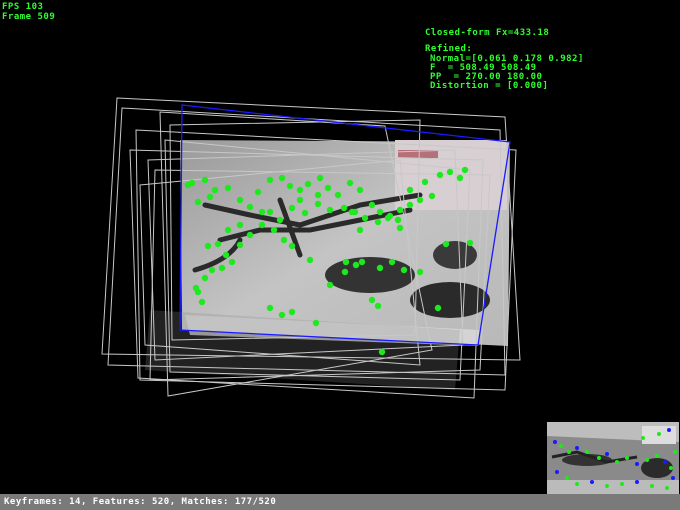 This screenshot has width=680, height=510. What do you see at coordinates (23, 7) in the screenshot?
I see `fps-label: FPS 103` at bounding box center [23, 7].